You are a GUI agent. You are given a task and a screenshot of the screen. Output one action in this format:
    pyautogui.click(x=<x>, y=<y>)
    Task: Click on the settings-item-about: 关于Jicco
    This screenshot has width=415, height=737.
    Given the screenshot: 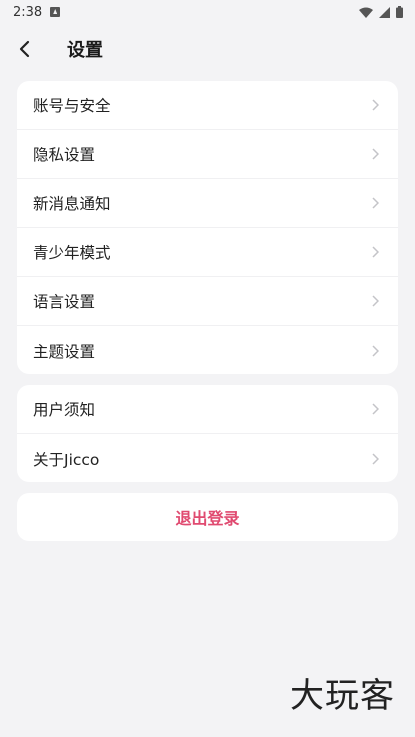 What is the action you would take?
    pyautogui.click(x=207, y=458)
    